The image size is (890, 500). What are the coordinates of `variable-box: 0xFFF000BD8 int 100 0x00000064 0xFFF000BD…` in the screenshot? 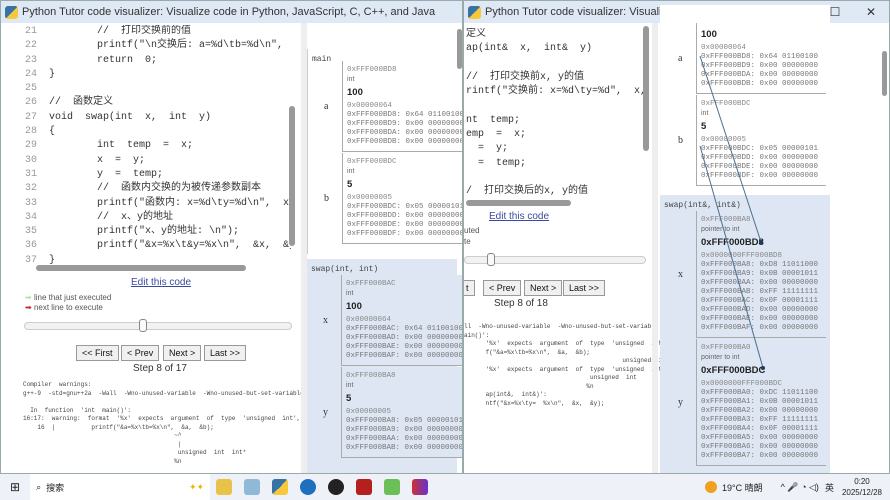 It's located at (402, 106).